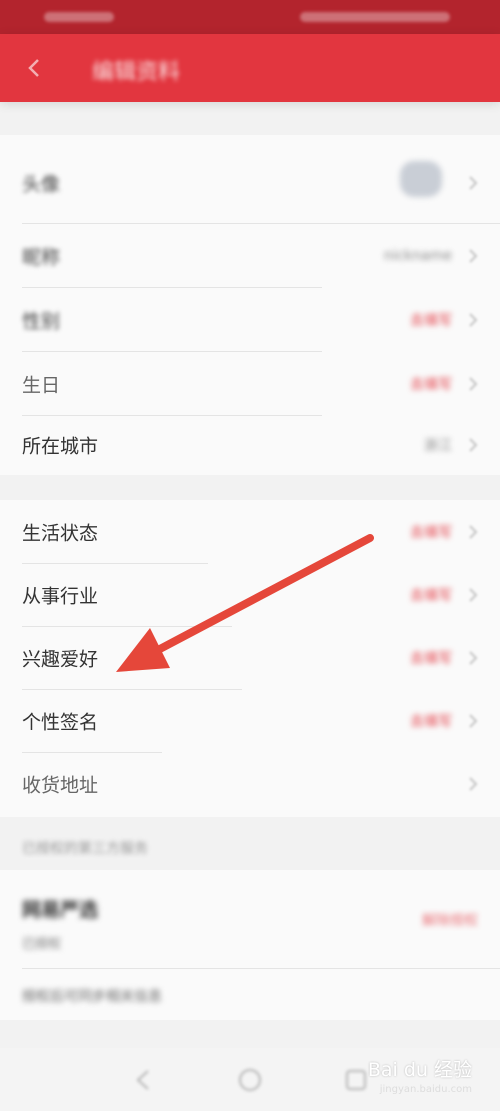 The image size is (500, 1111). I want to click on watermark-url: jingyan.baidu.com, so click(425, 1089).